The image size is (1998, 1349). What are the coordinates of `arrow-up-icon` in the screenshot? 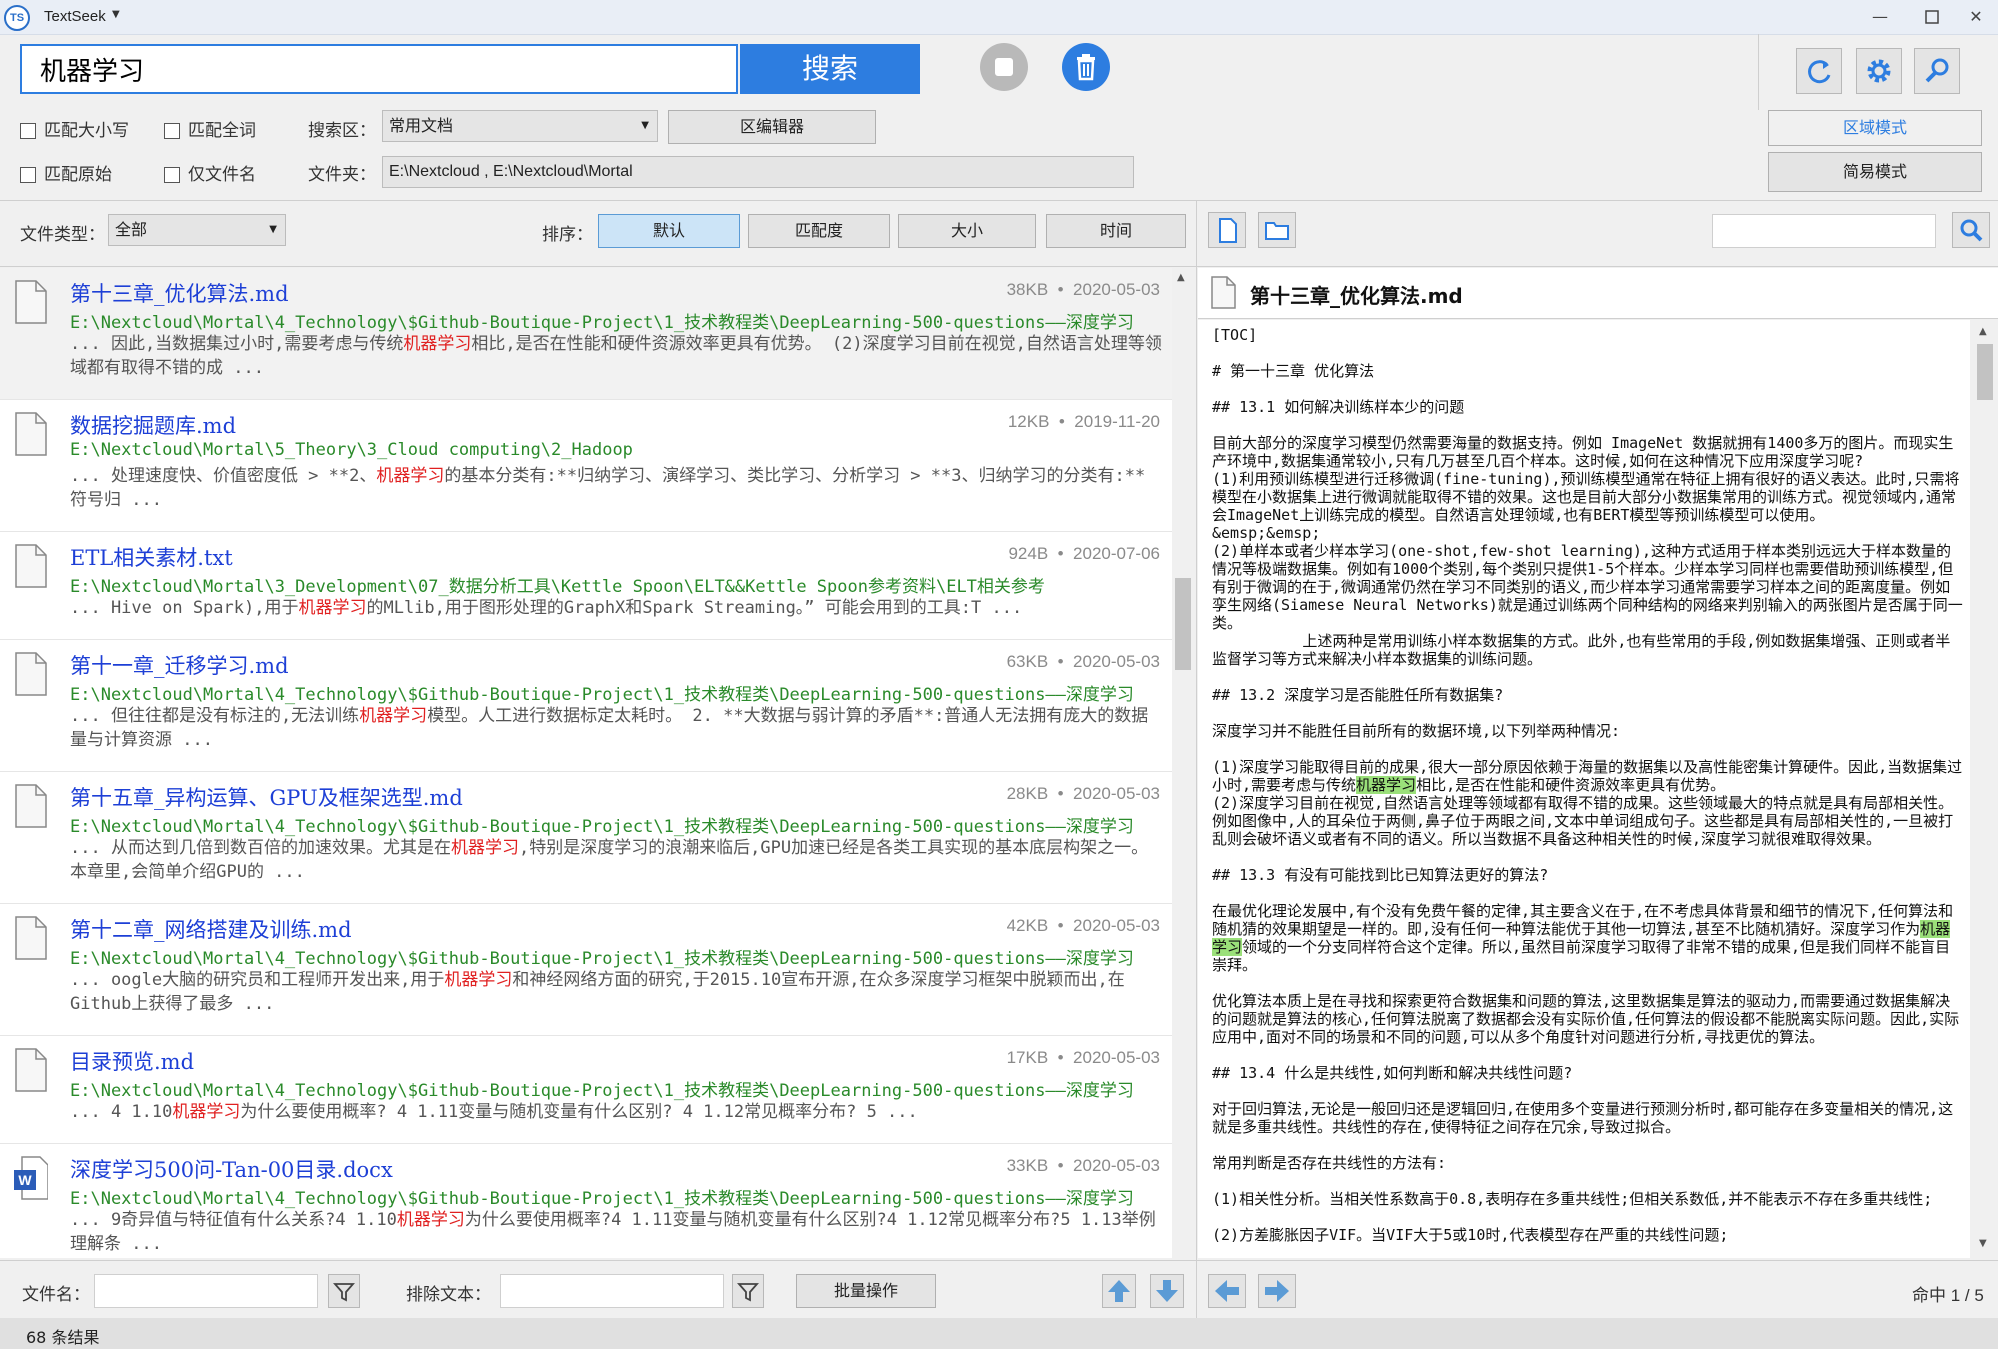 It's located at (1119, 1291).